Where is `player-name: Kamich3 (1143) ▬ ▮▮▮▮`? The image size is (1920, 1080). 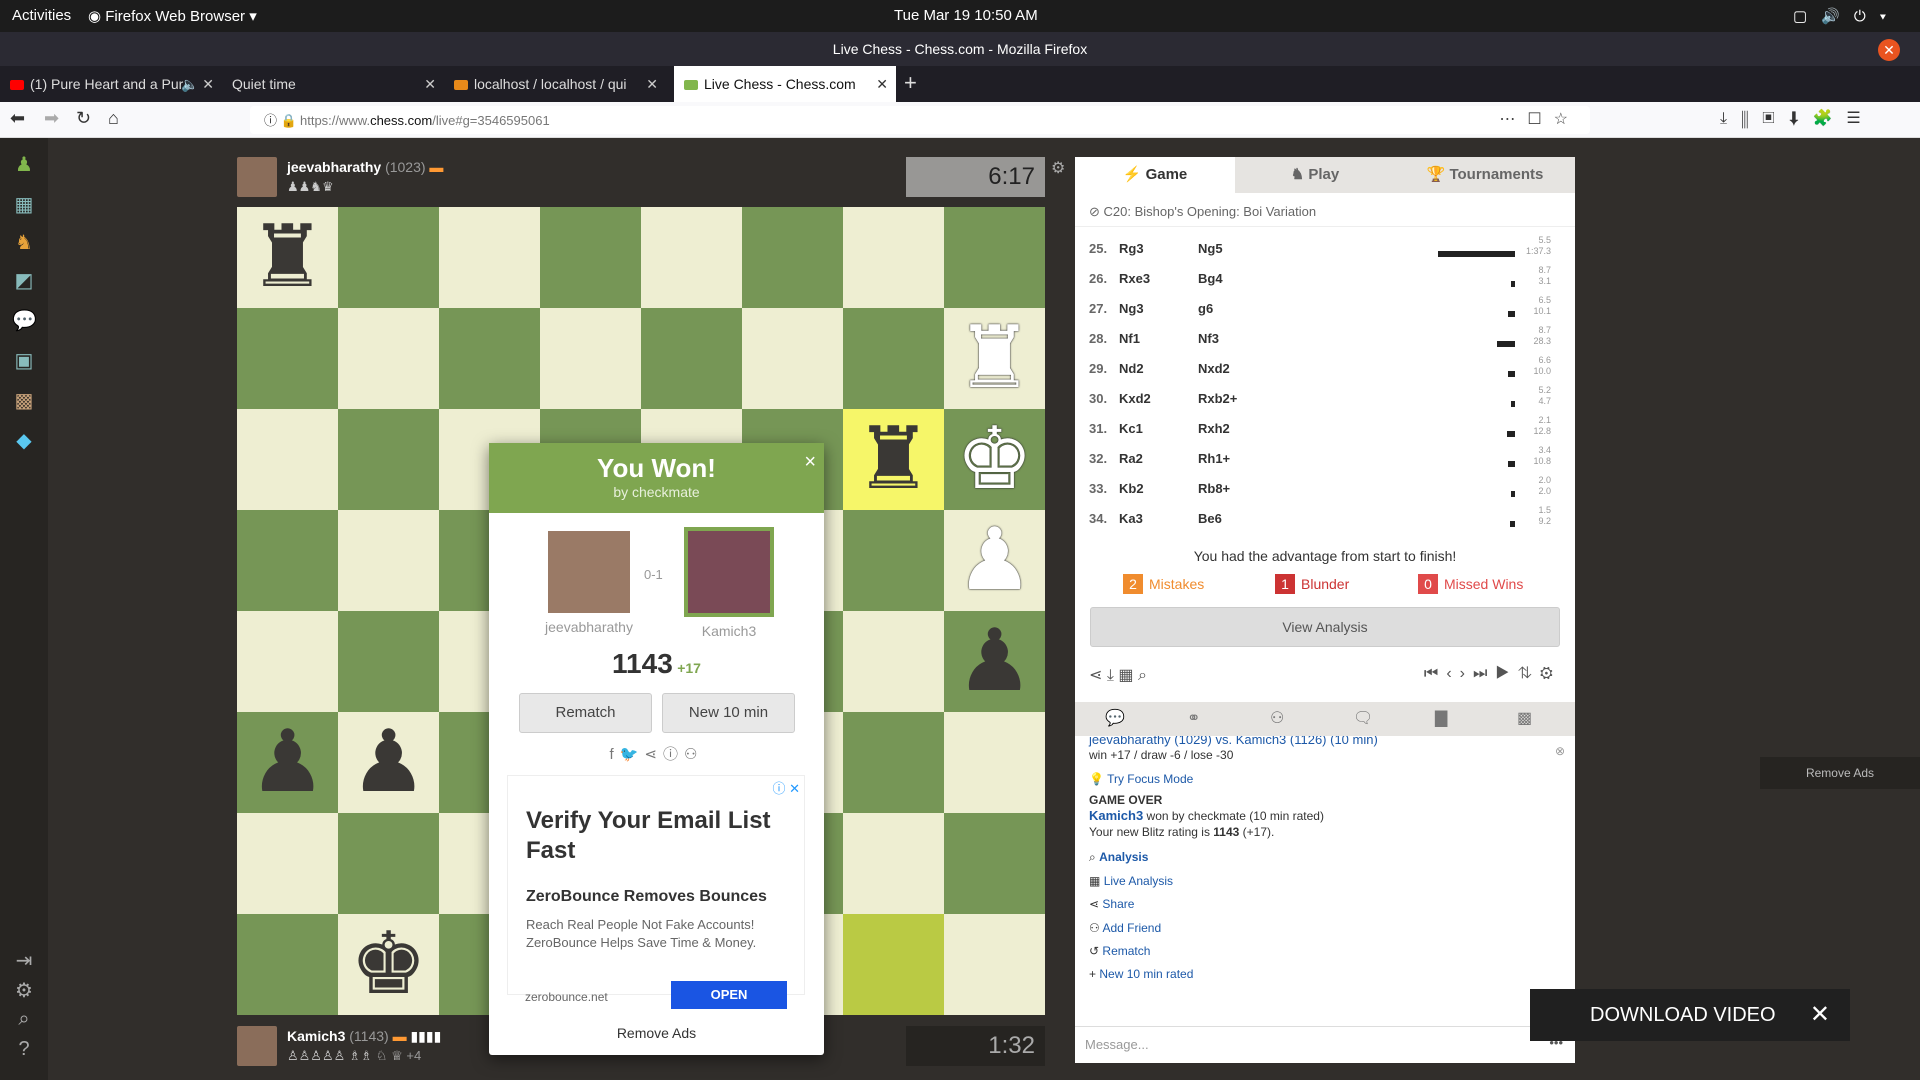
player-name: Kamich3 (1143) ▬ ▮▮▮▮ is located at coordinates (364, 1036).